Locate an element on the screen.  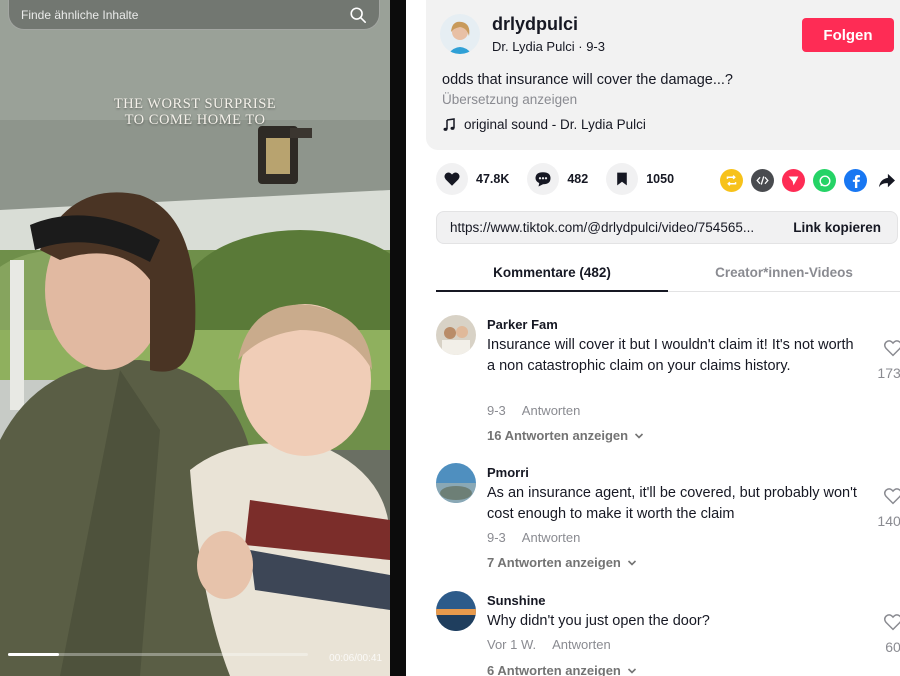
author-avatar is located at coordinates (460, 34).